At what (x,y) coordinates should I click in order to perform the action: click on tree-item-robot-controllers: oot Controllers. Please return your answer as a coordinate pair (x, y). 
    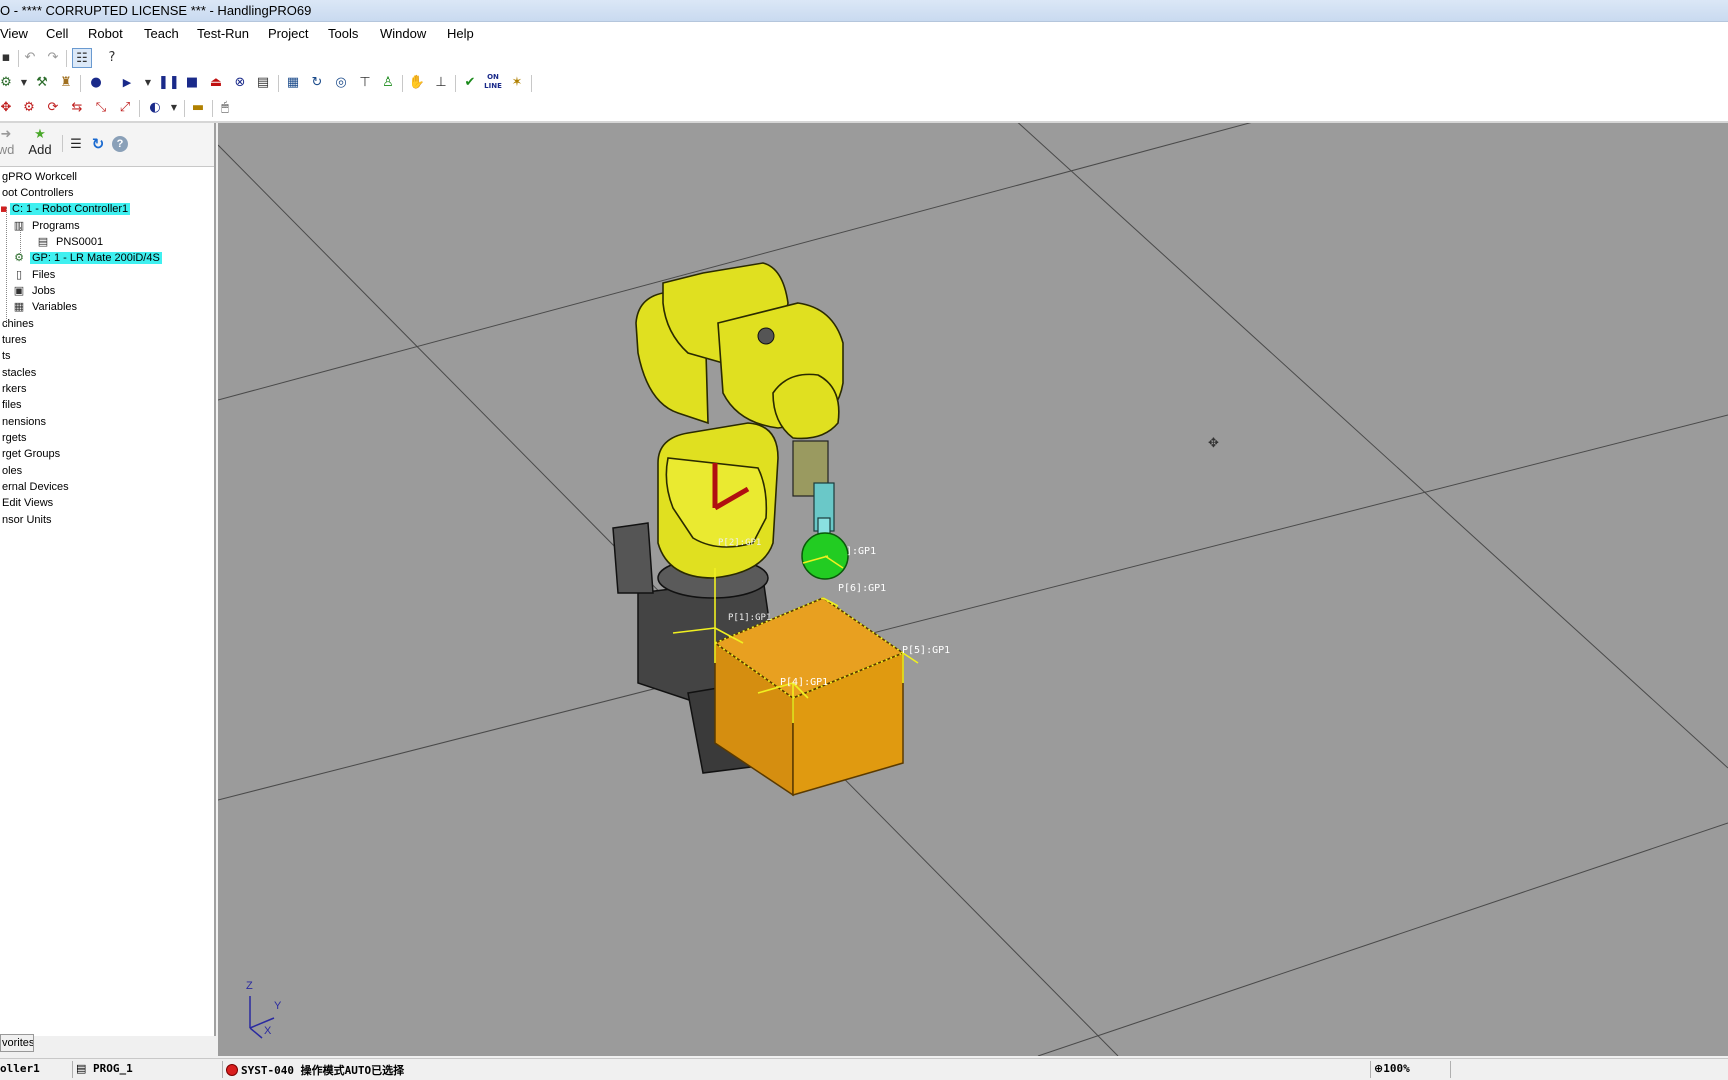
    Looking at the image, I should click on (38, 193).